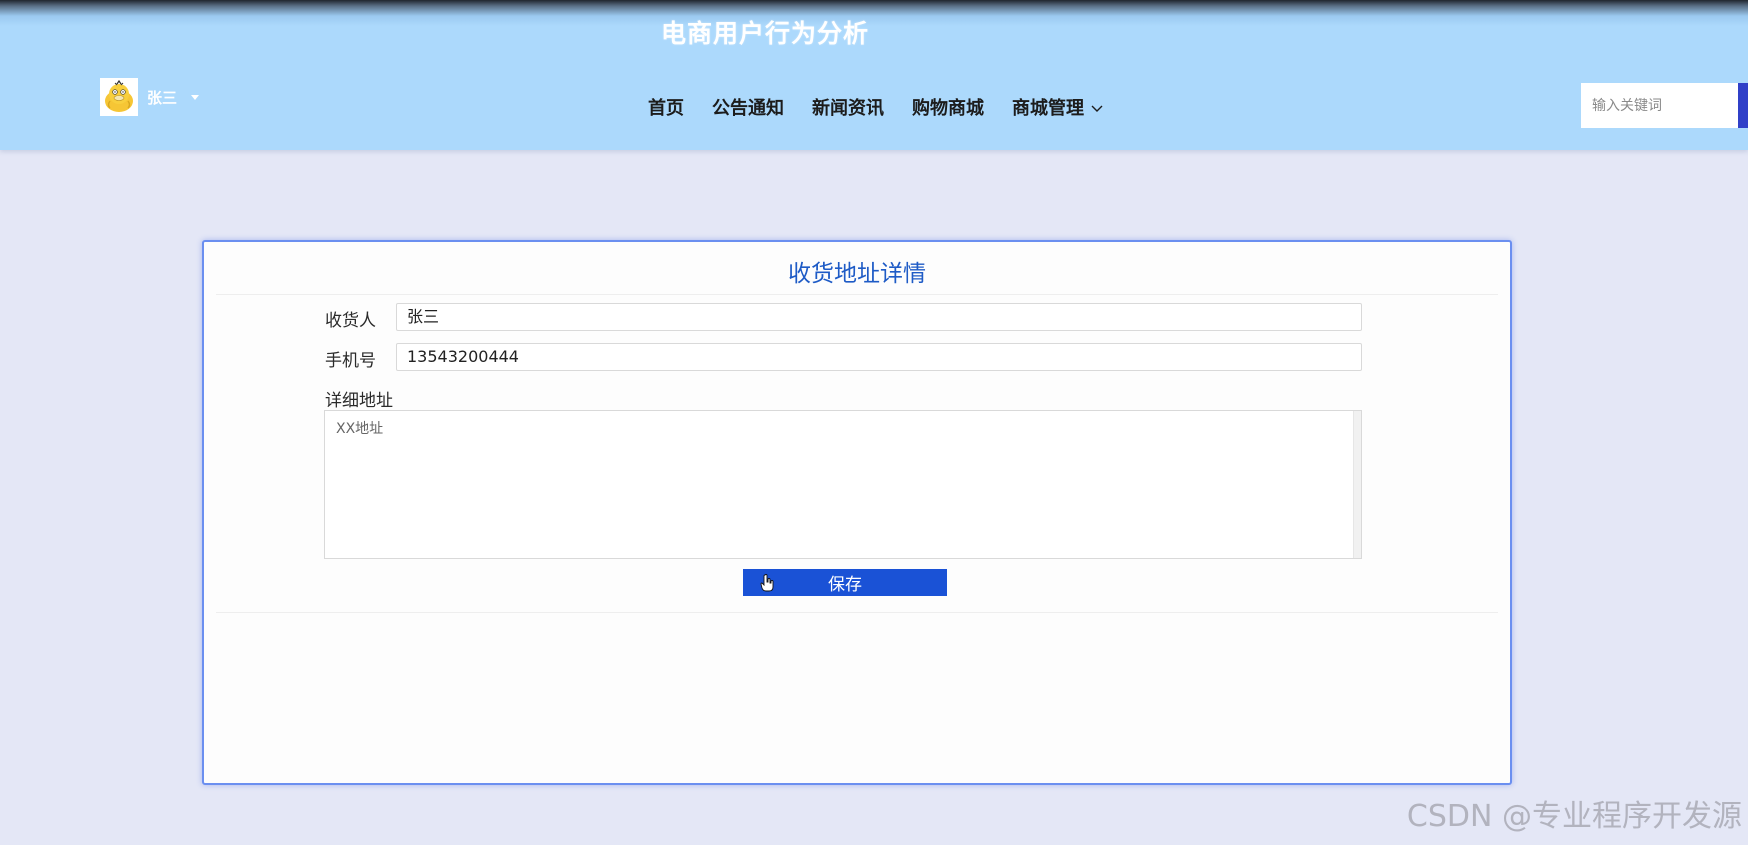  Describe the element at coordinates (890, 107) in the screenshot. I see `main-nav: 首页 公告通知 新闻资讯 购物商城 商城管理` at that location.